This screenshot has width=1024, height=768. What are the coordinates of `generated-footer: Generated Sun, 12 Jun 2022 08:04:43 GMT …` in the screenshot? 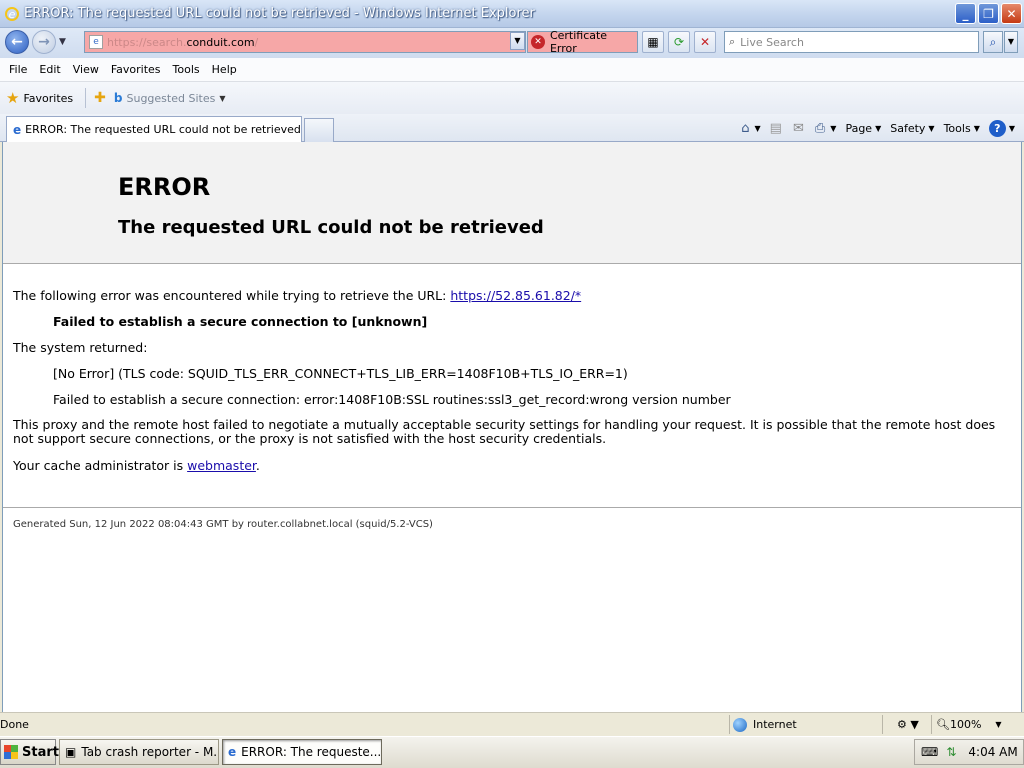 It's located at (223, 524).